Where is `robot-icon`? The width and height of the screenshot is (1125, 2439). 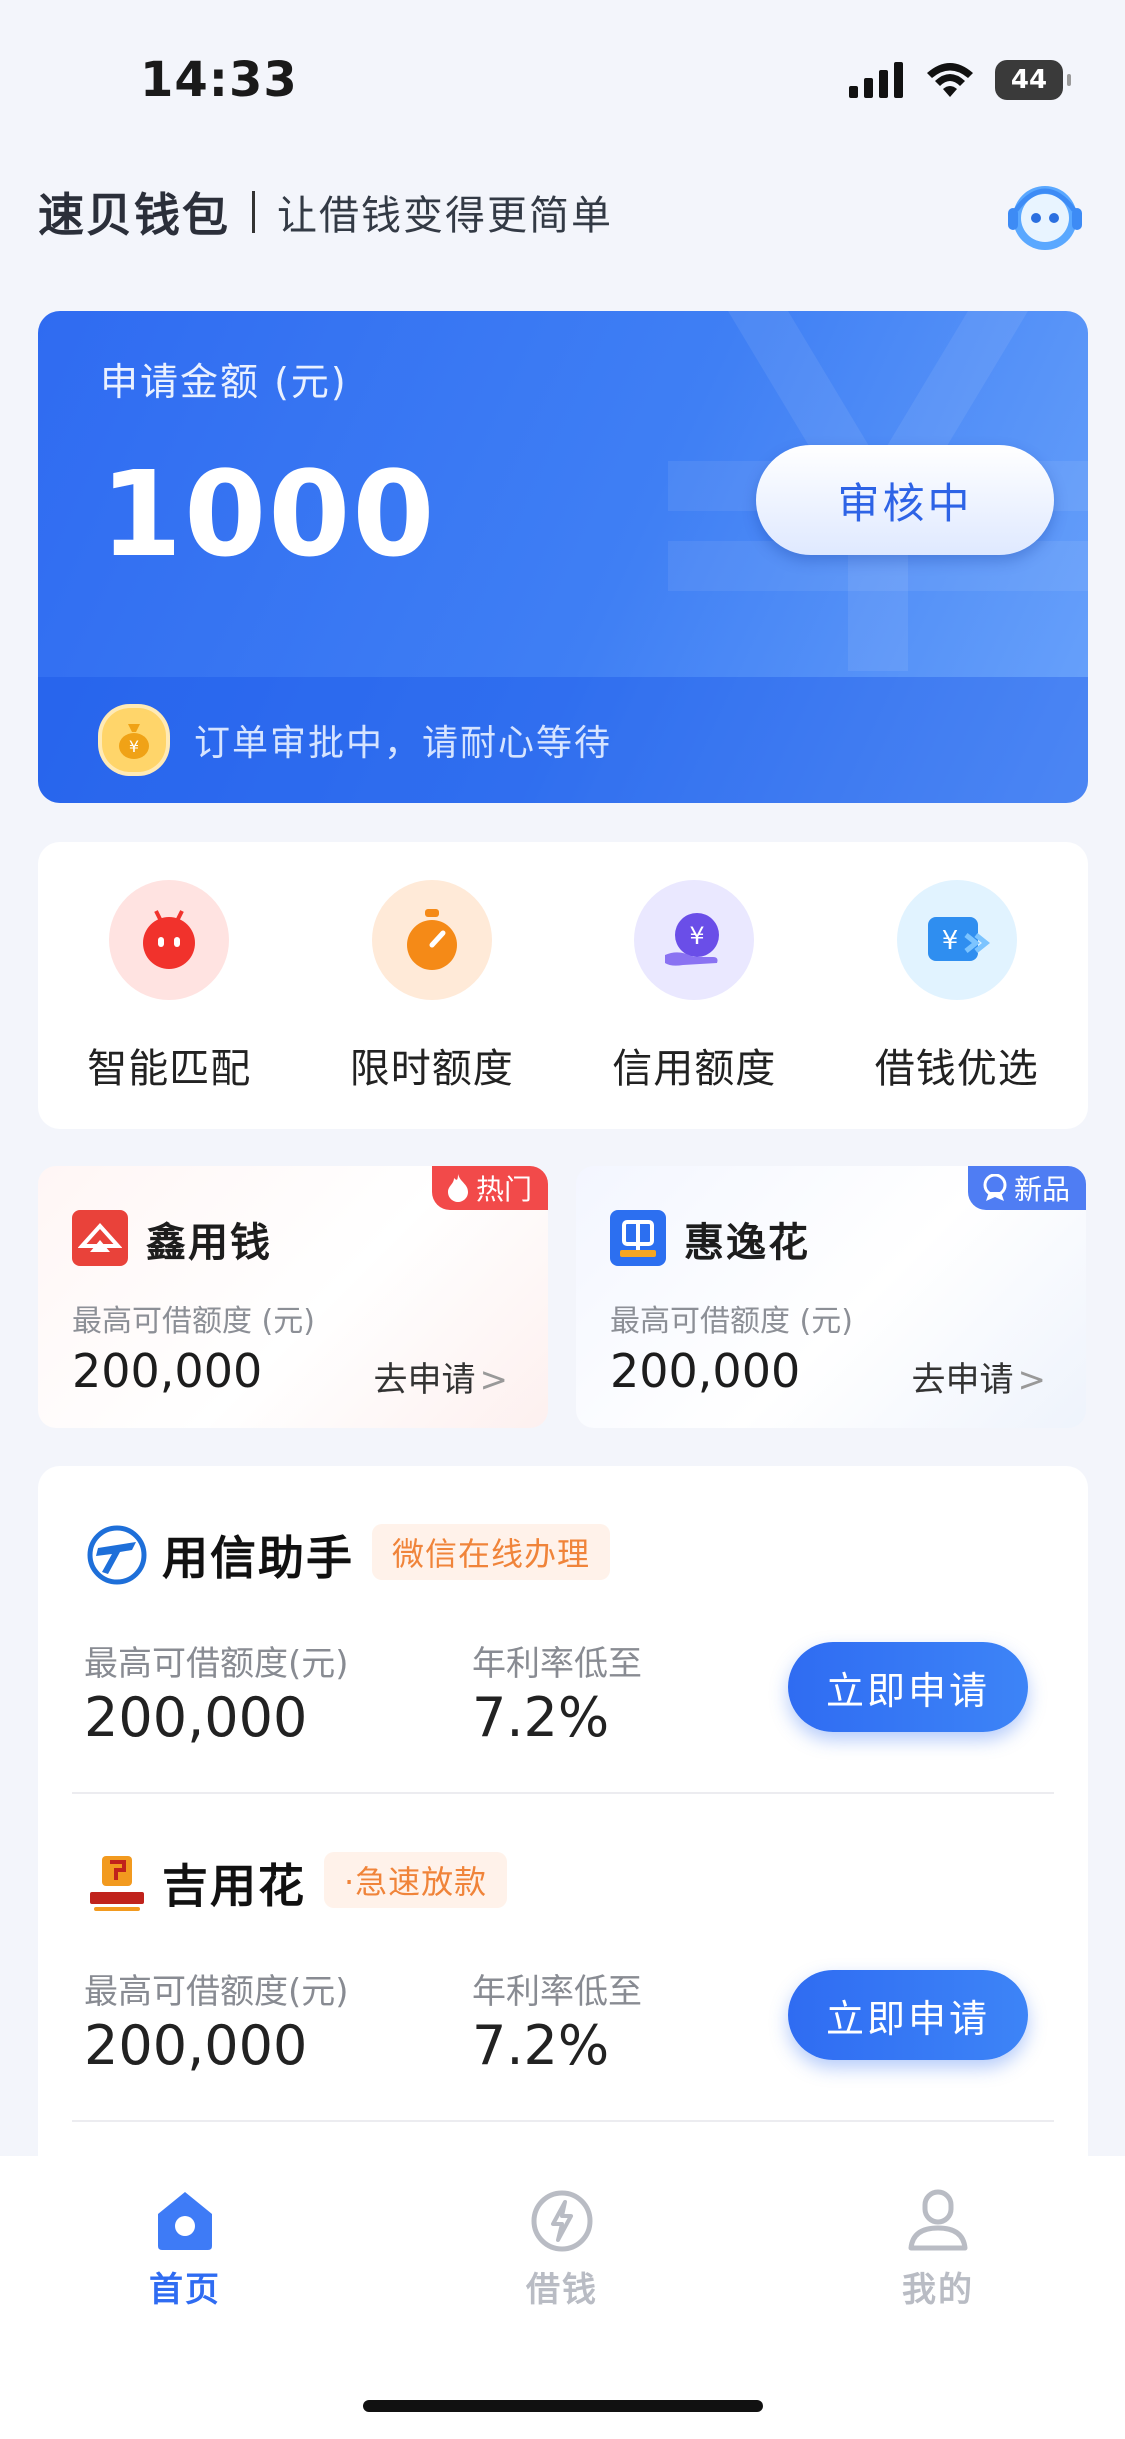
robot-icon is located at coordinates (169, 940).